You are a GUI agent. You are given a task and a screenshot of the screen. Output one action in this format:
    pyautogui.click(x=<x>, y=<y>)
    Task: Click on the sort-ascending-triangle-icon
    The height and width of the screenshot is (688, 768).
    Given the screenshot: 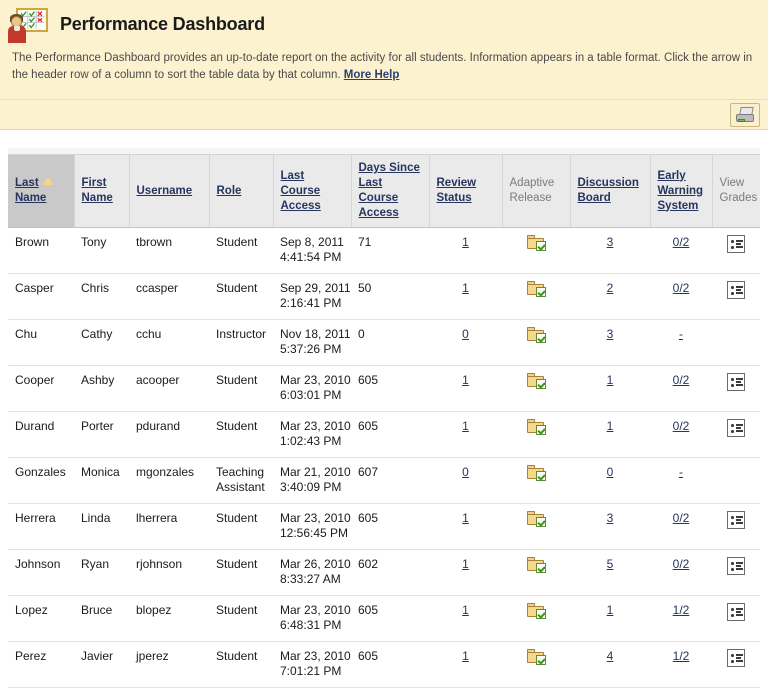 What is the action you would take?
    pyautogui.click(x=48, y=181)
    